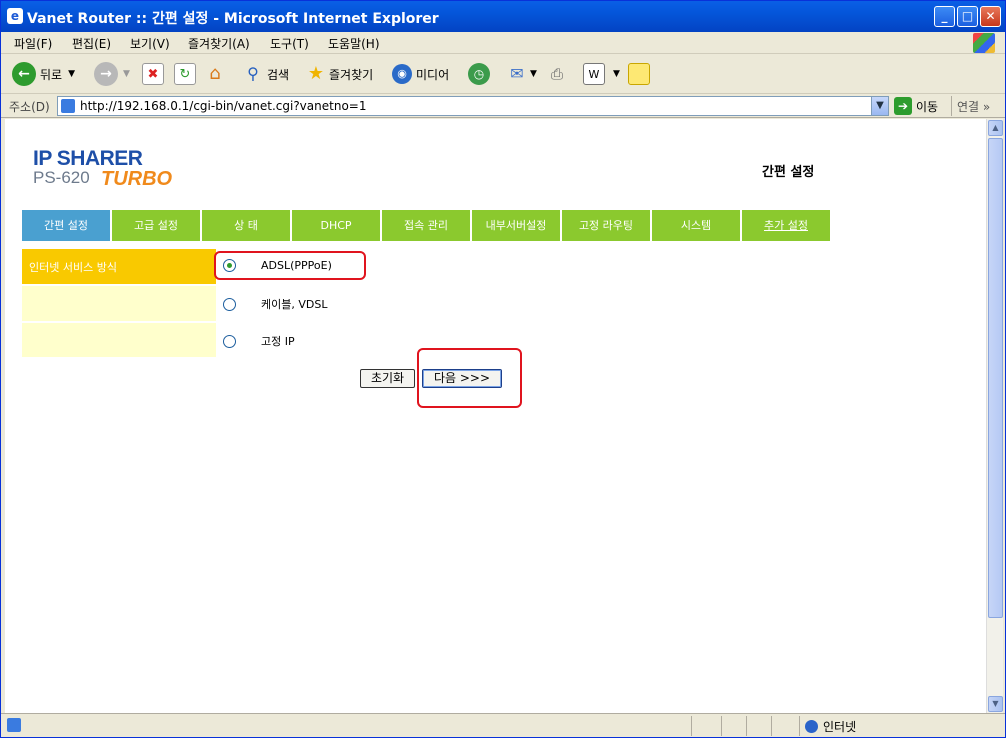 The width and height of the screenshot is (1006, 738). I want to click on globe-icon, so click(811, 726).